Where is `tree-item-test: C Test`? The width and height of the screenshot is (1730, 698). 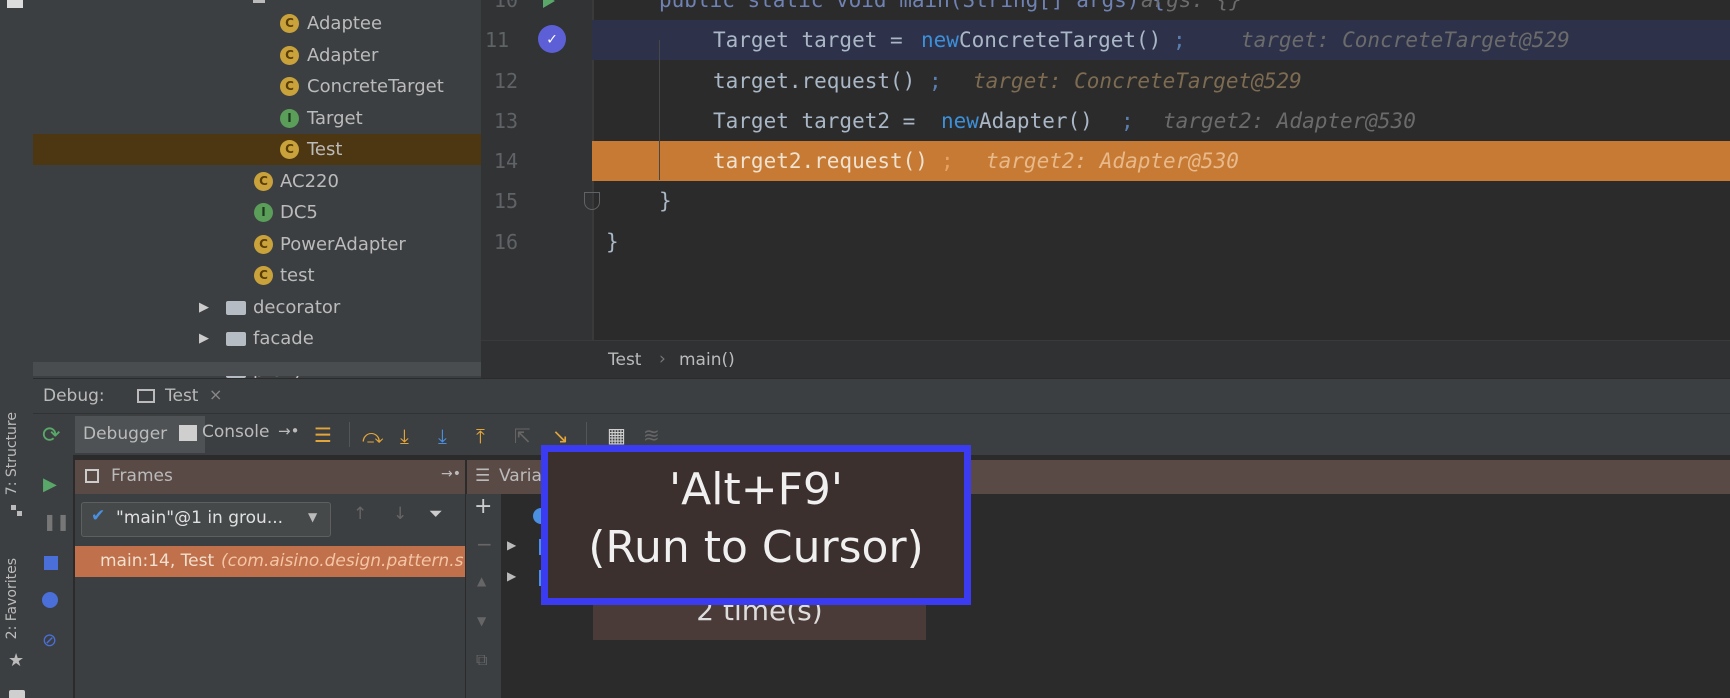 tree-item-test: C Test is located at coordinates (257, 149).